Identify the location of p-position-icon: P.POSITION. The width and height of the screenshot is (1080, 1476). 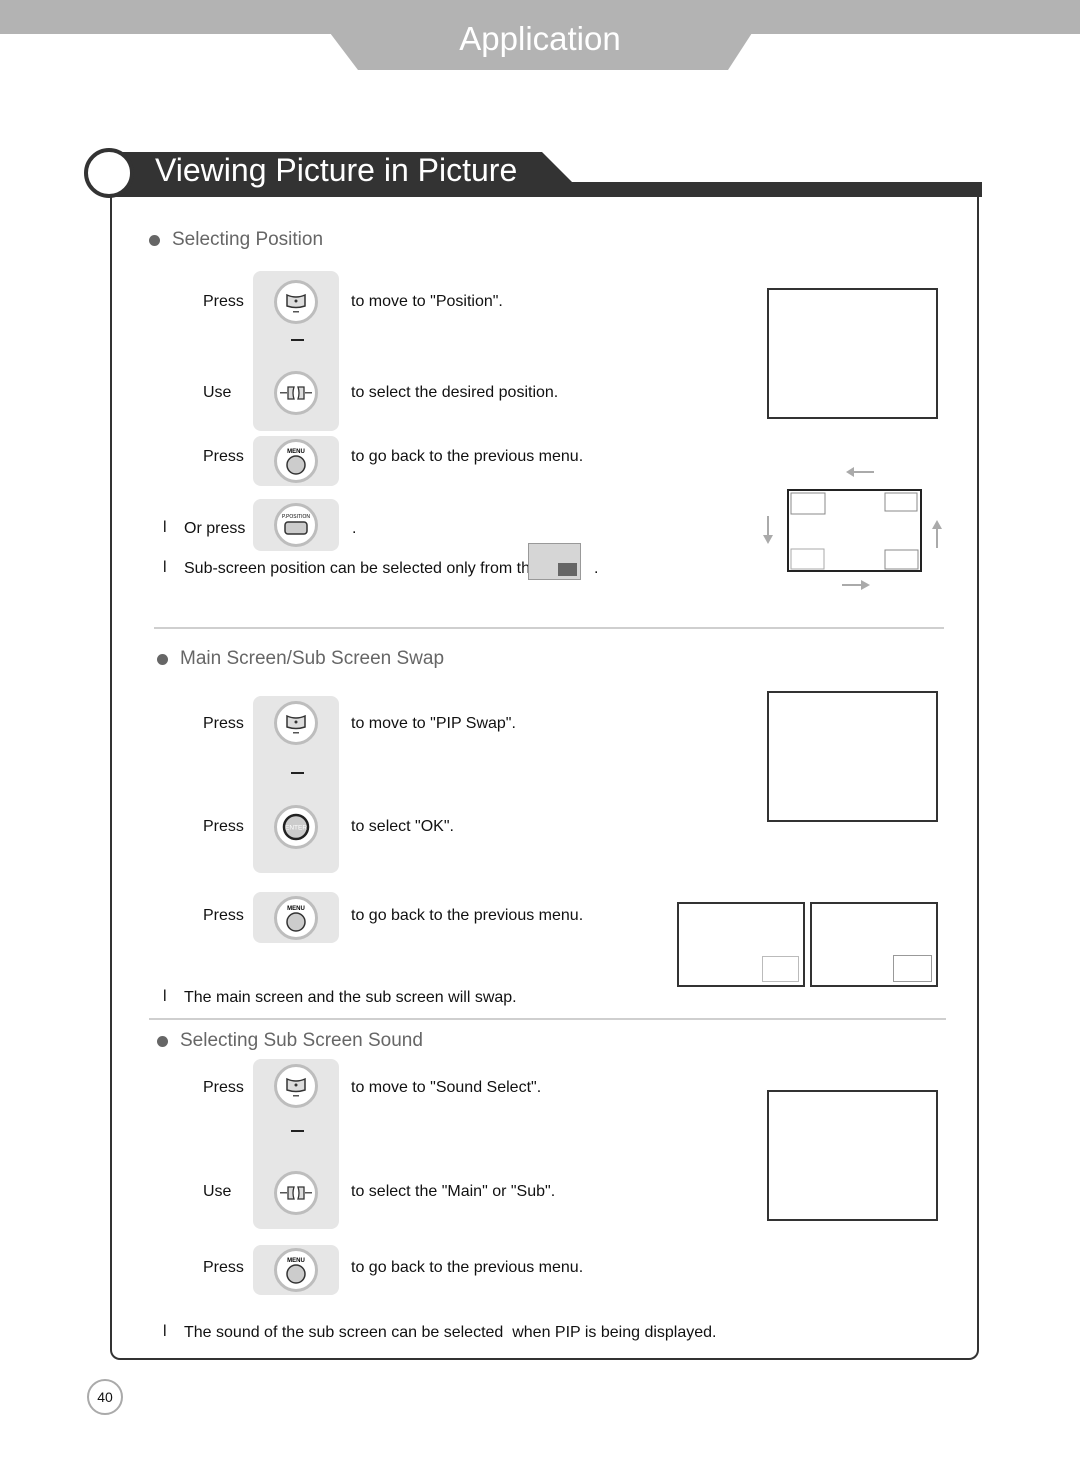
(296, 524).